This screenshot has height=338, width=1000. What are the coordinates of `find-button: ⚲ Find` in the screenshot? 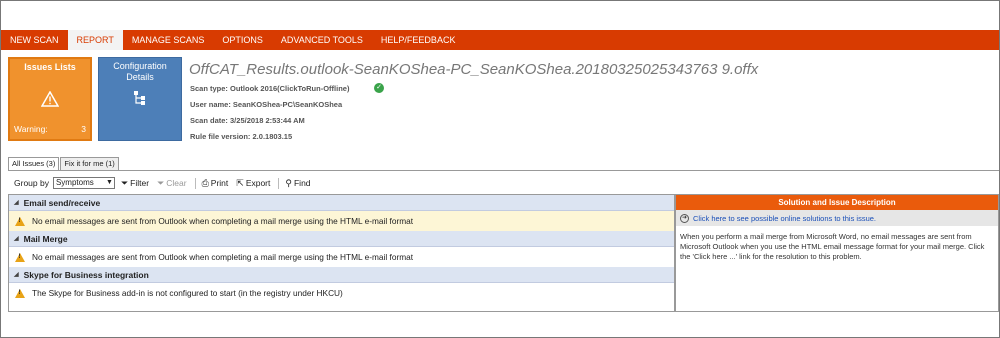 It's located at (297, 183).